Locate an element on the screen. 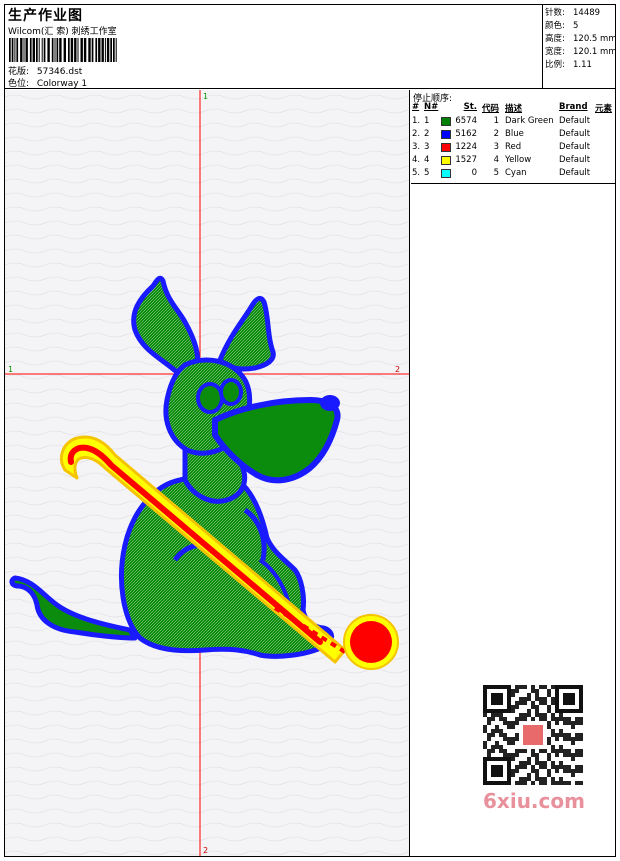 This screenshot has height=861, width=620. row-number: 3. is located at coordinates (416, 147).